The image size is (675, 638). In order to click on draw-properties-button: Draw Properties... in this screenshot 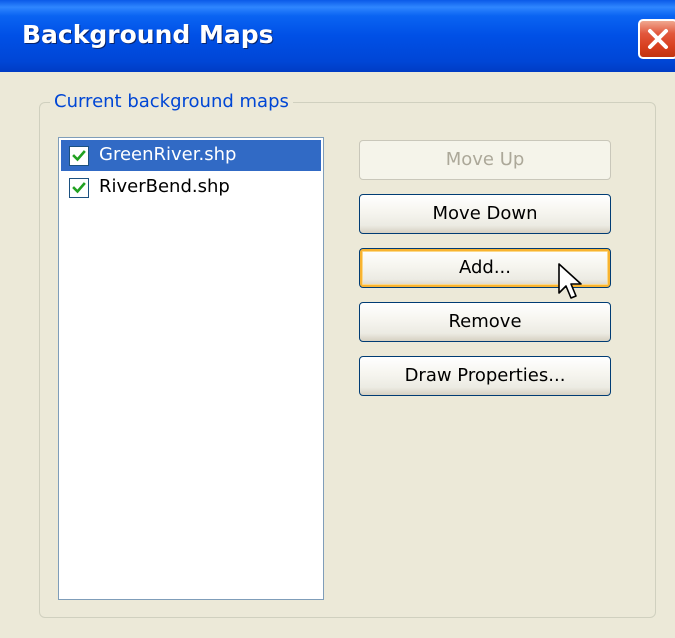, I will do `click(485, 376)`.